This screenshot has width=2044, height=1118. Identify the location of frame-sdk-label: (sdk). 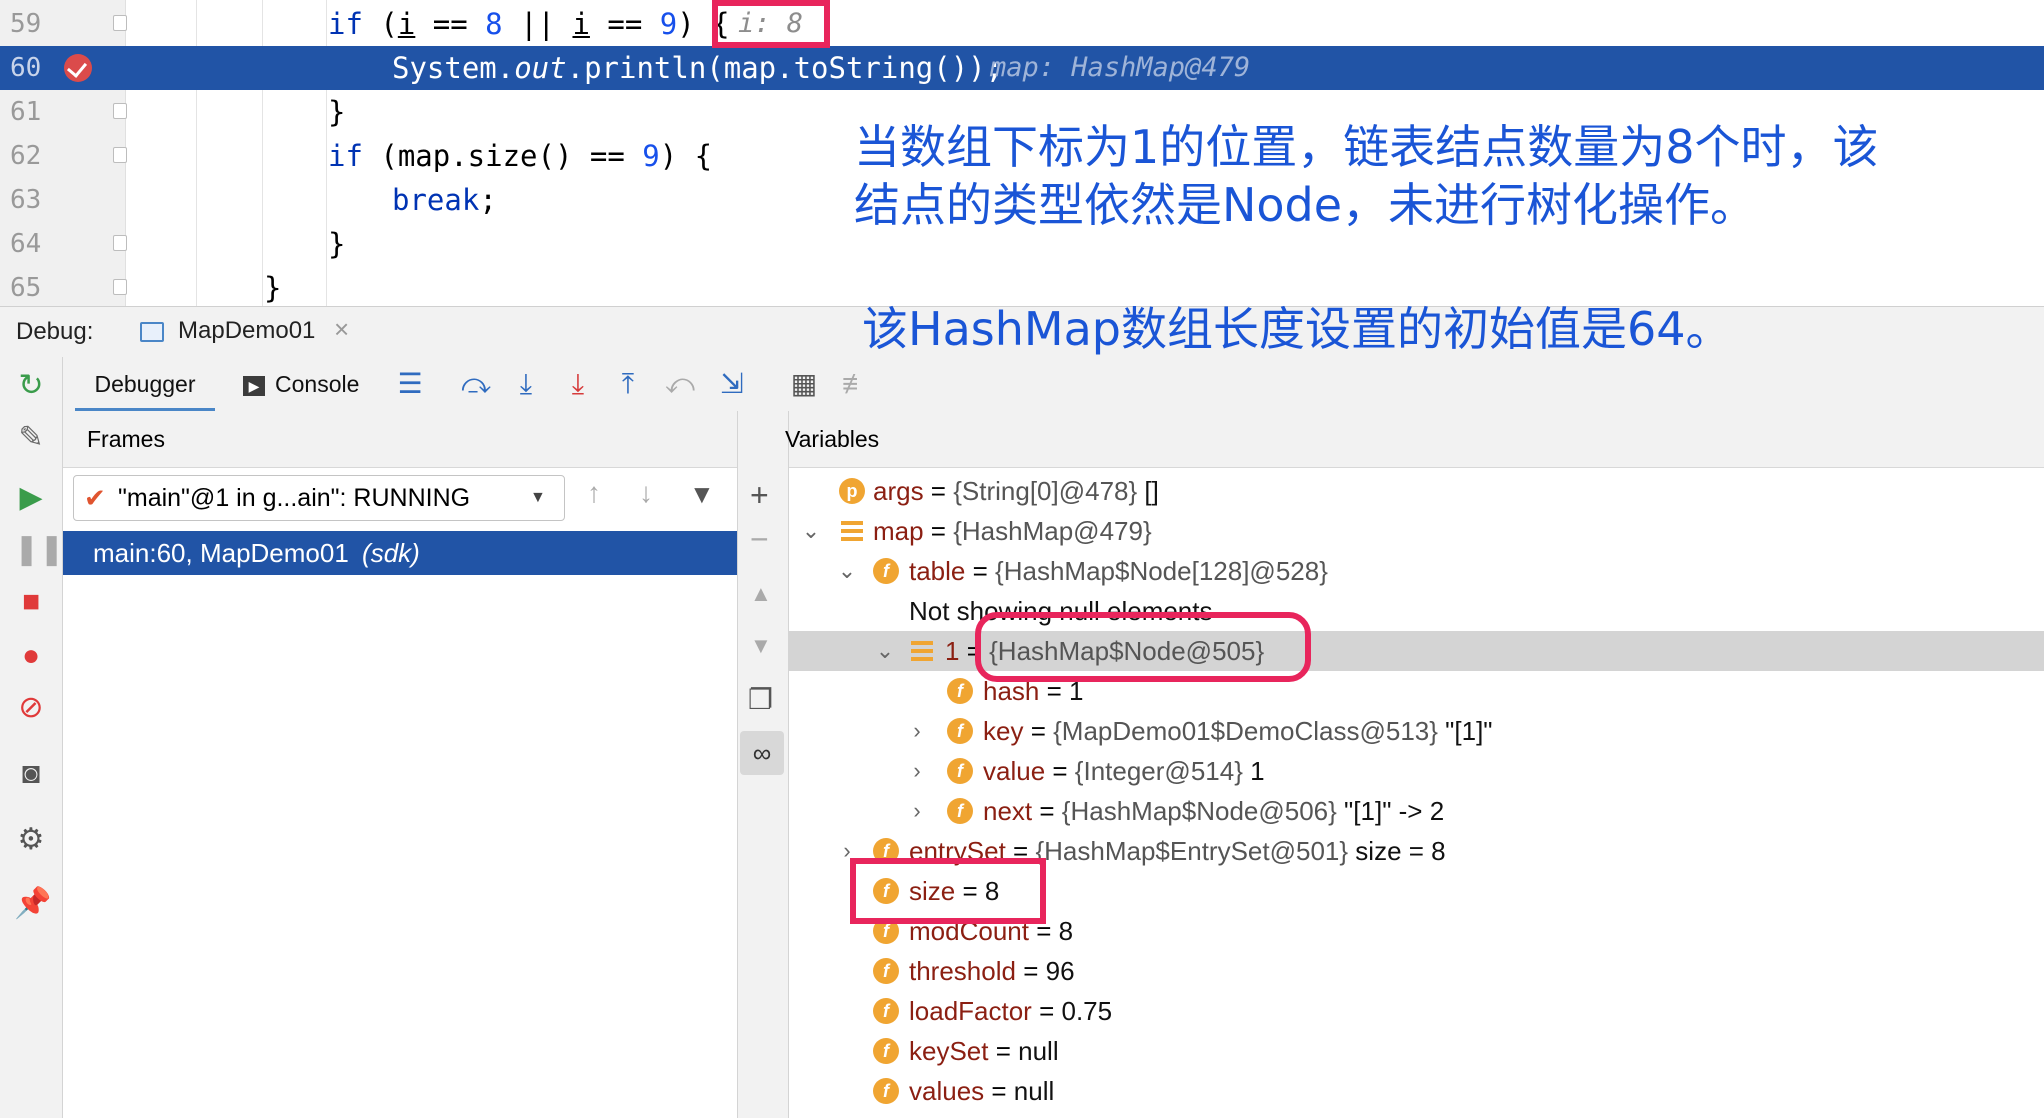
(391, 553).